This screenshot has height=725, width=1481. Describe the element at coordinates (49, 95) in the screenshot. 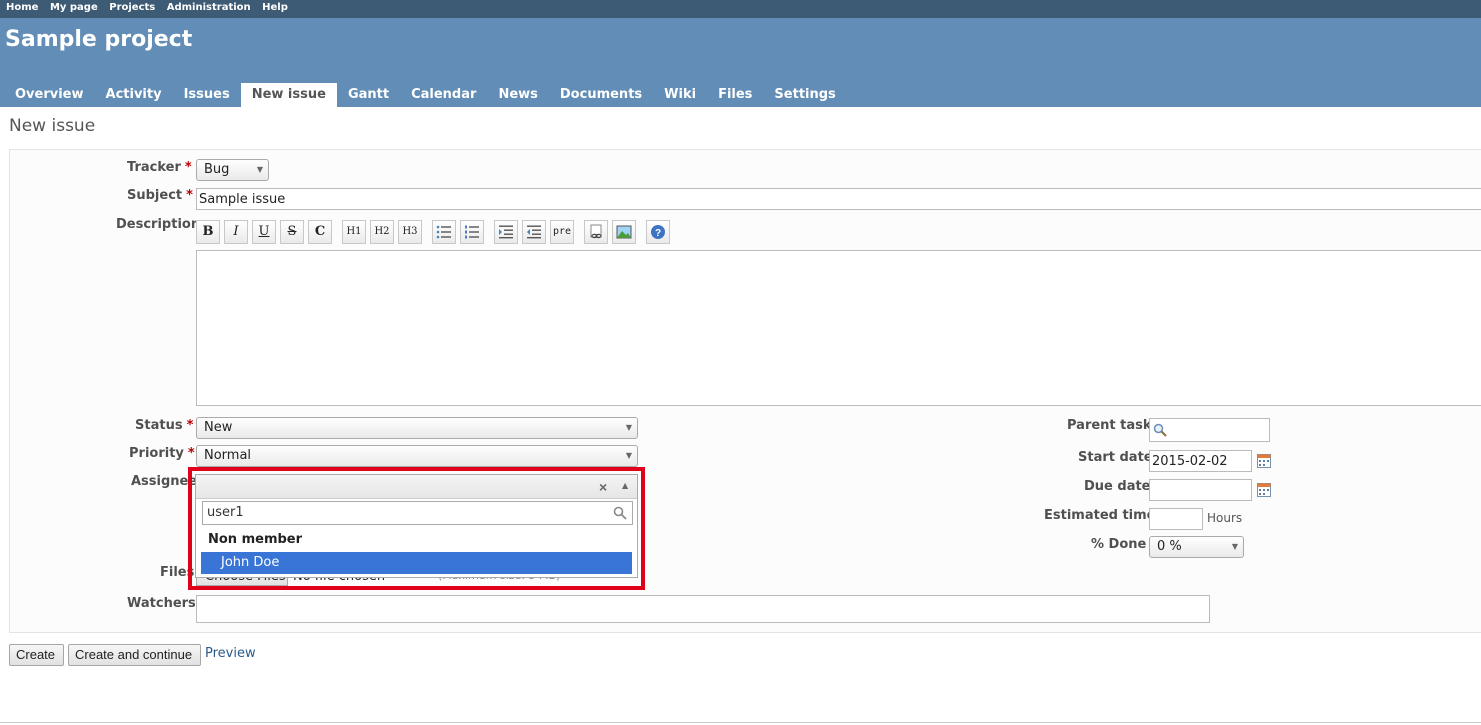

I see `tab-overview: Overview` at that location.